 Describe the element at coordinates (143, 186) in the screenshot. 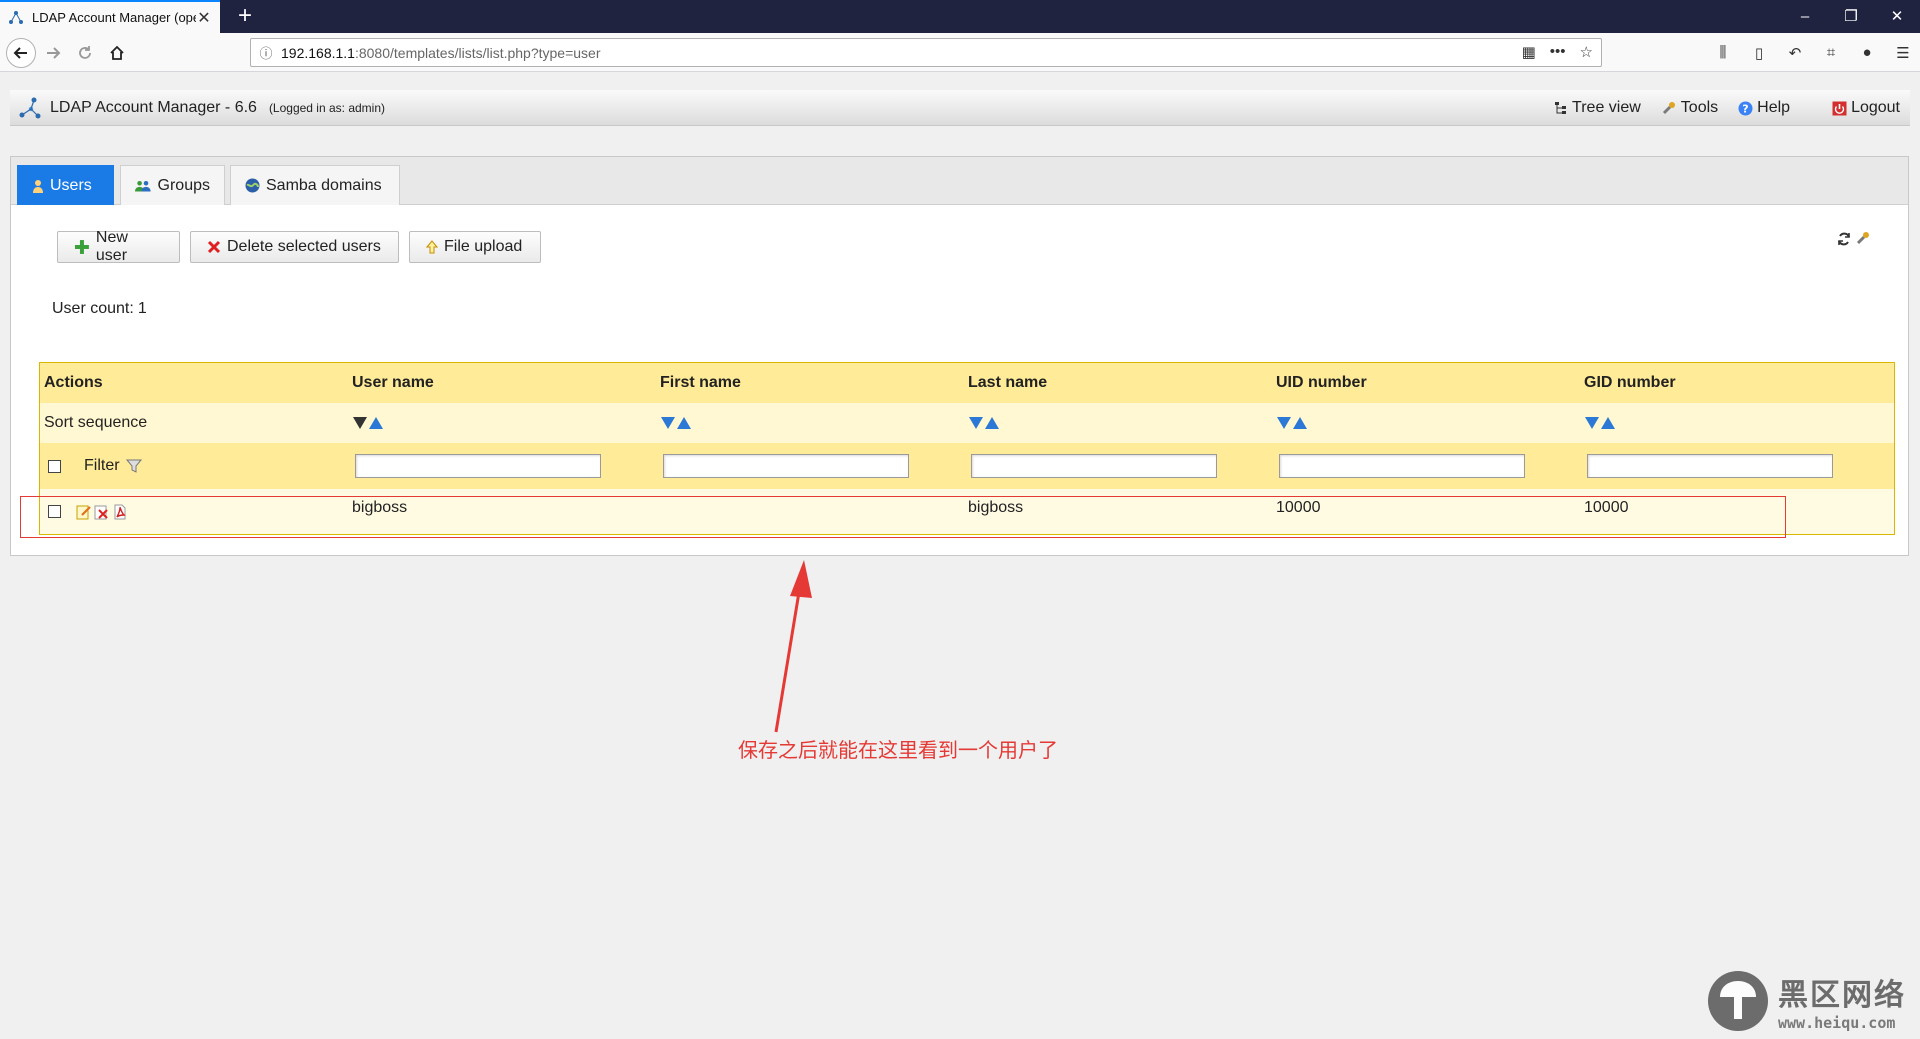

I see `group-icon` at that location.